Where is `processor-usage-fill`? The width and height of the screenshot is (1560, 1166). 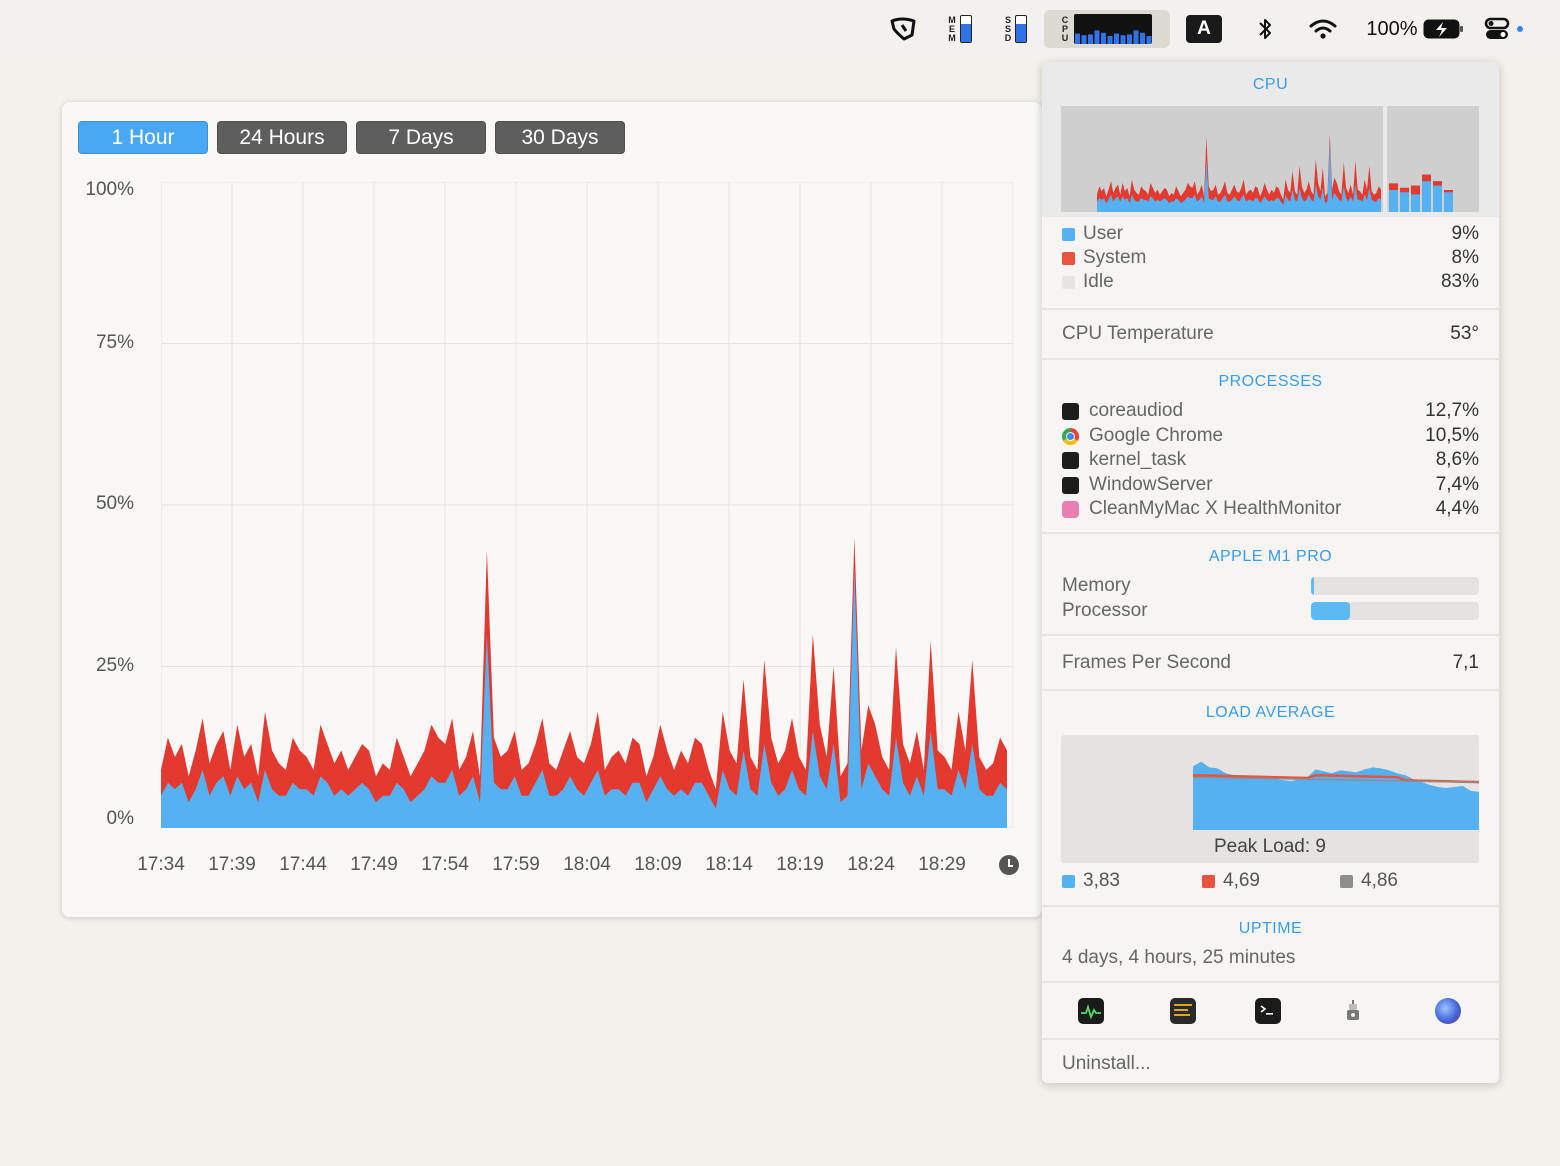 processor-usage-fill is located at coordinates (1330, 611).